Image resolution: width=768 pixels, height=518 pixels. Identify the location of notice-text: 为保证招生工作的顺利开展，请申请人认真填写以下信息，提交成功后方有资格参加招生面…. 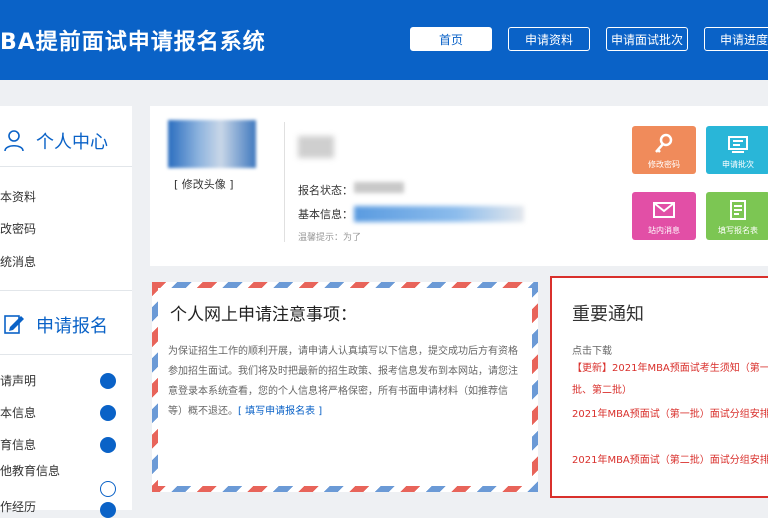
(343, 381).